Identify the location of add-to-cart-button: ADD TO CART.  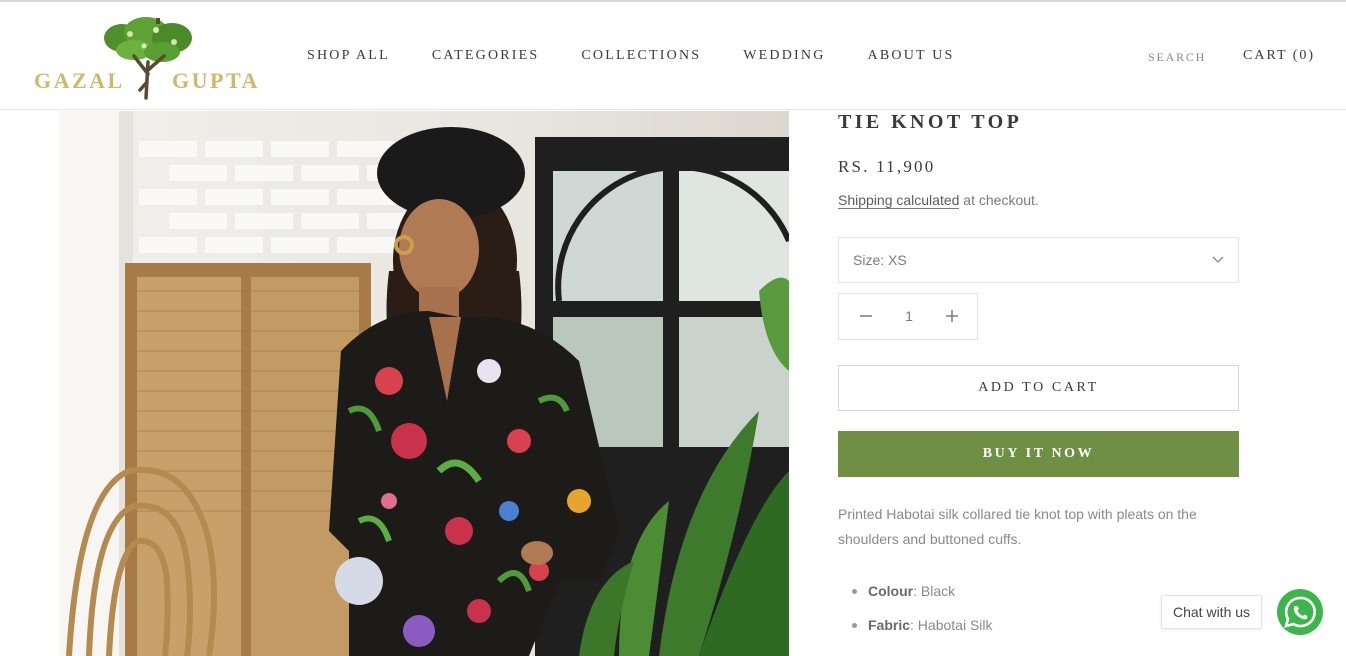
(1038, 388).